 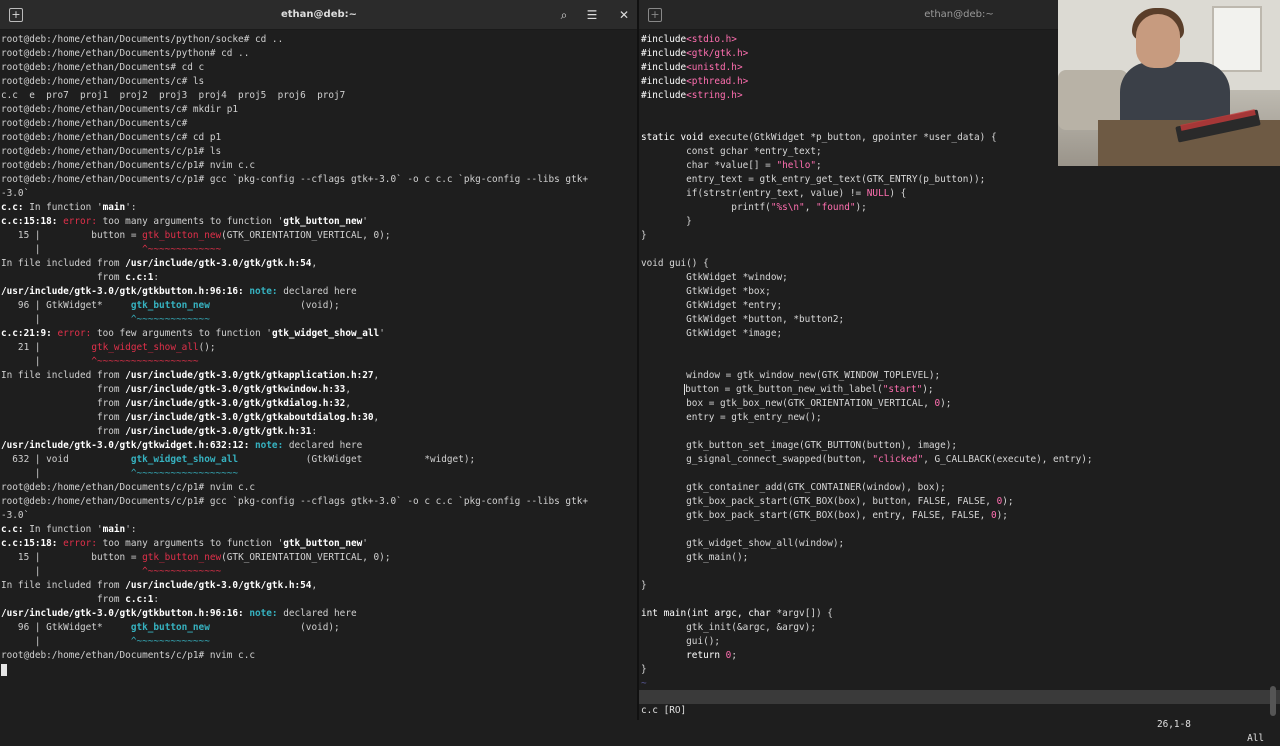 What do you see at coordinates (644, 682) in the screenshot?
I see `code-line-segment: ~` at bounding box center [644, 682].